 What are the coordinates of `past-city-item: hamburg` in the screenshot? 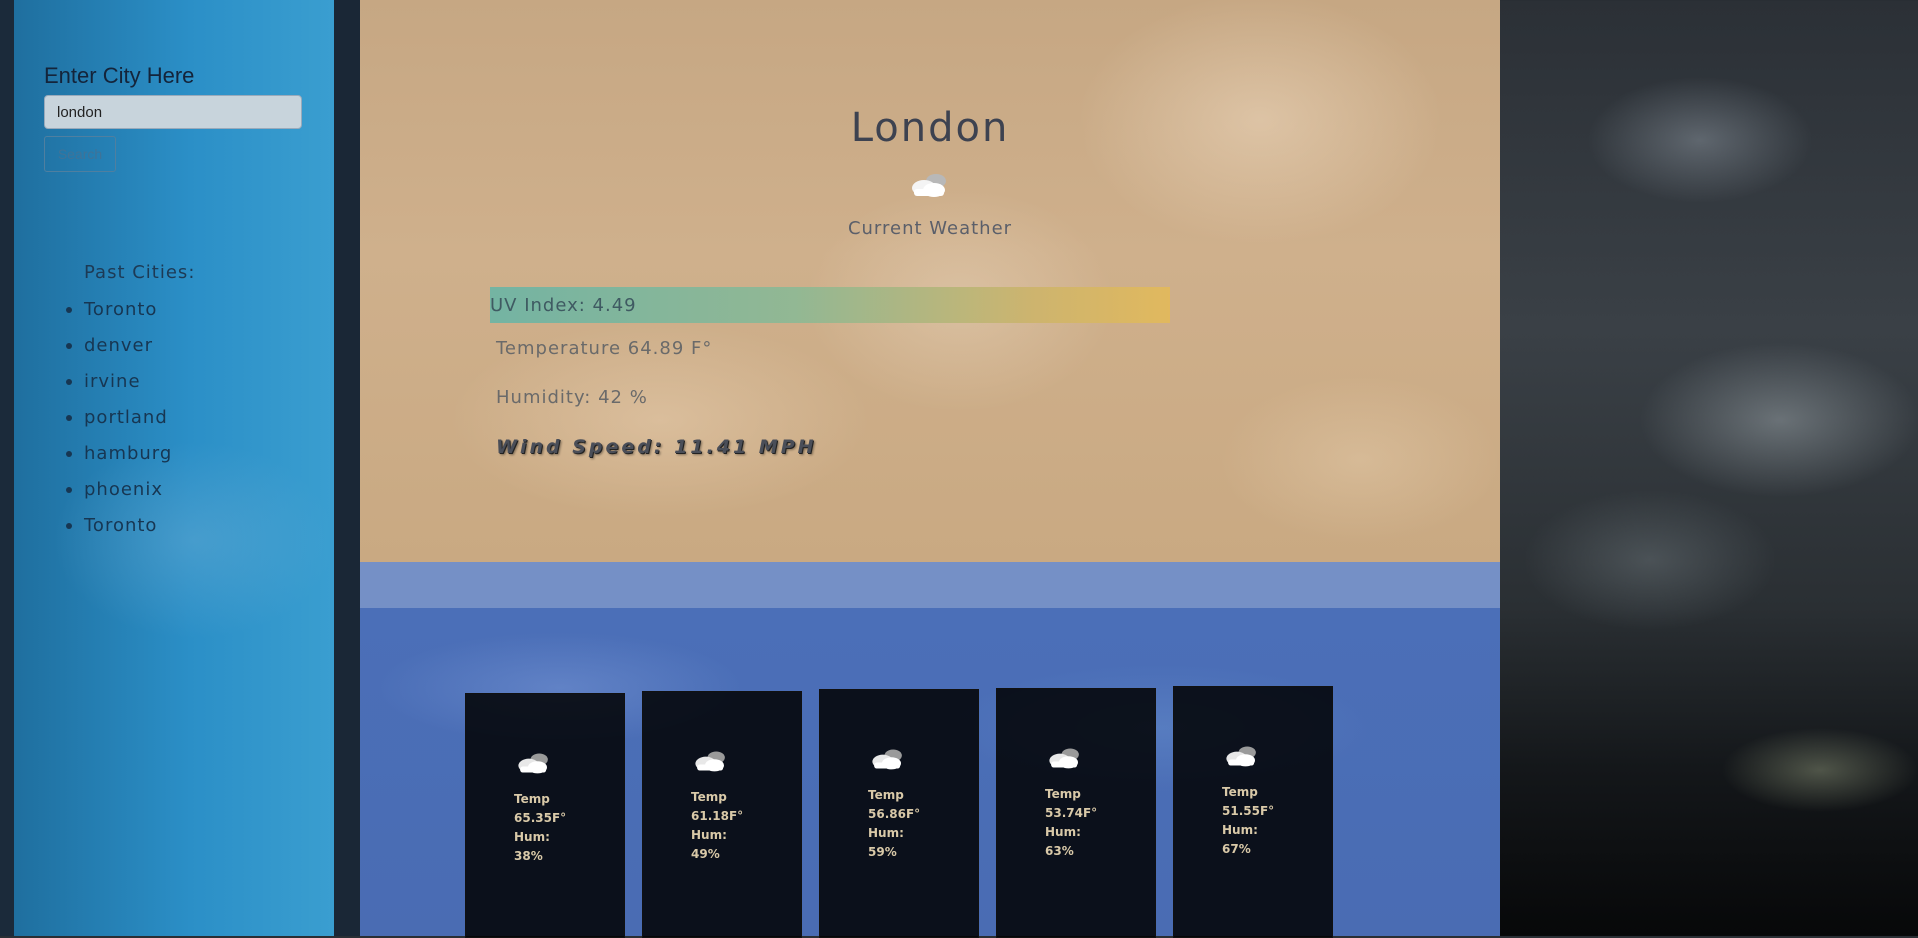 It's located at (118, 458).